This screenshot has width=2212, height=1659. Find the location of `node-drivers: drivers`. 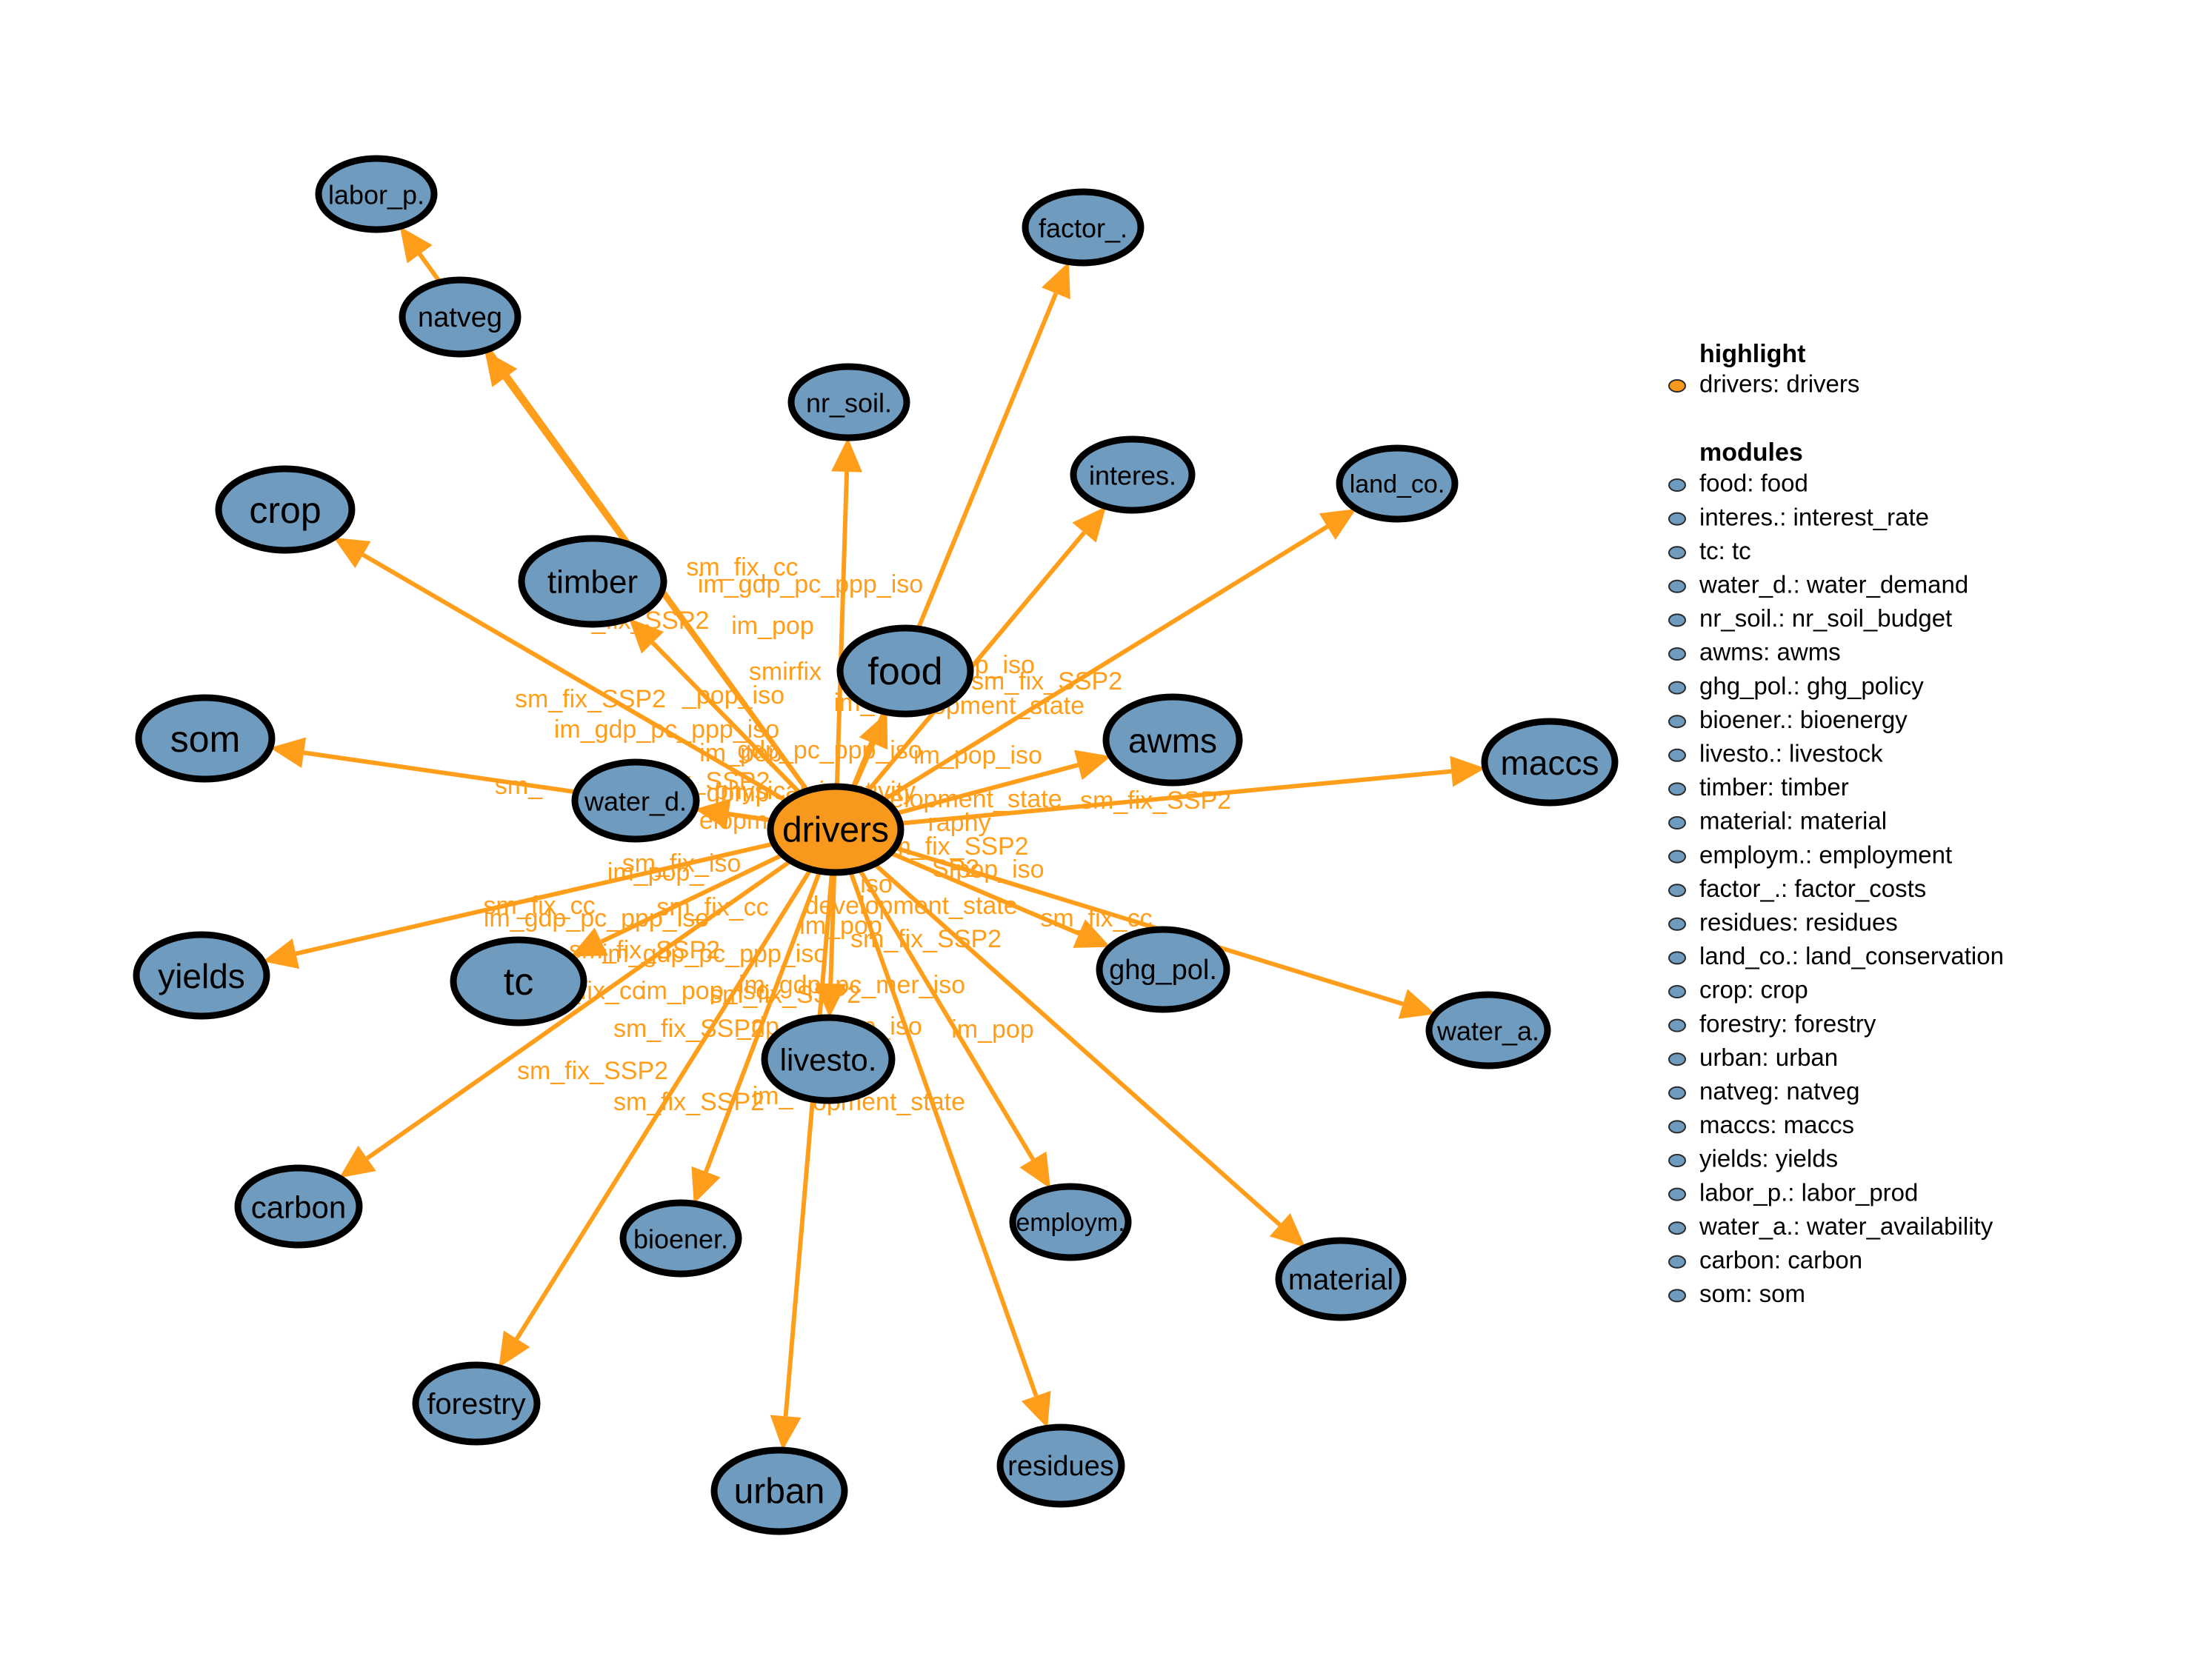

node-drivers: drivers is located at coordinates (836, 829).